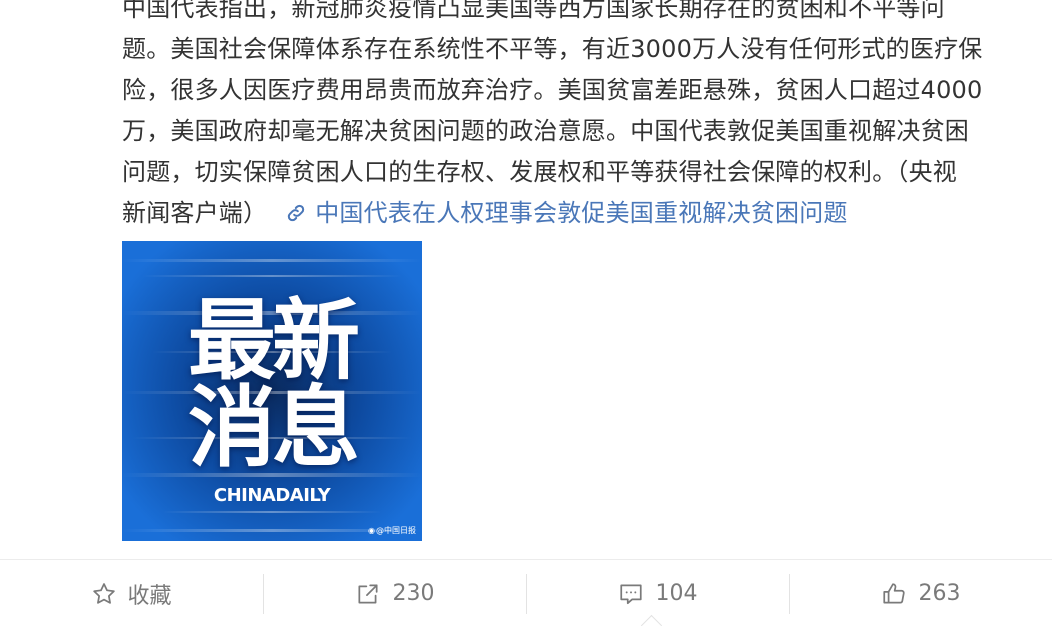  Describe the element at coordinates (545, 131) in the screenshot. I see `post-line: 万，美国政府却毫无解决贫困问题的政治意愿。中国代表敦促美国重视解决贫困` at that location.